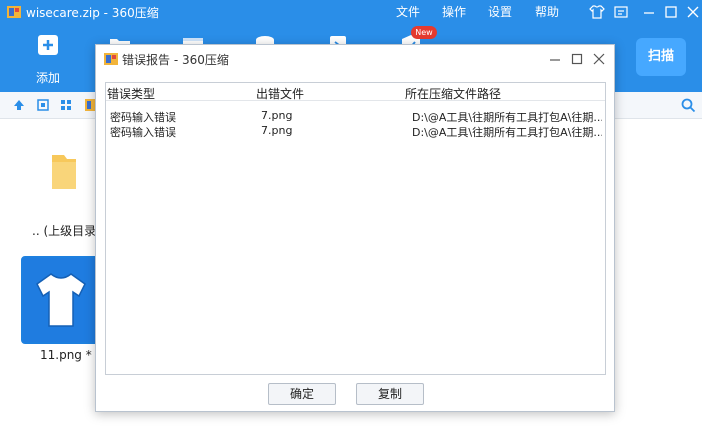 This screenshot has height=444, width=702. What do you see at coordinates (500, 11) in the screenshot?
I see `menu-settings: 设置` at bounding box center [500, 11].